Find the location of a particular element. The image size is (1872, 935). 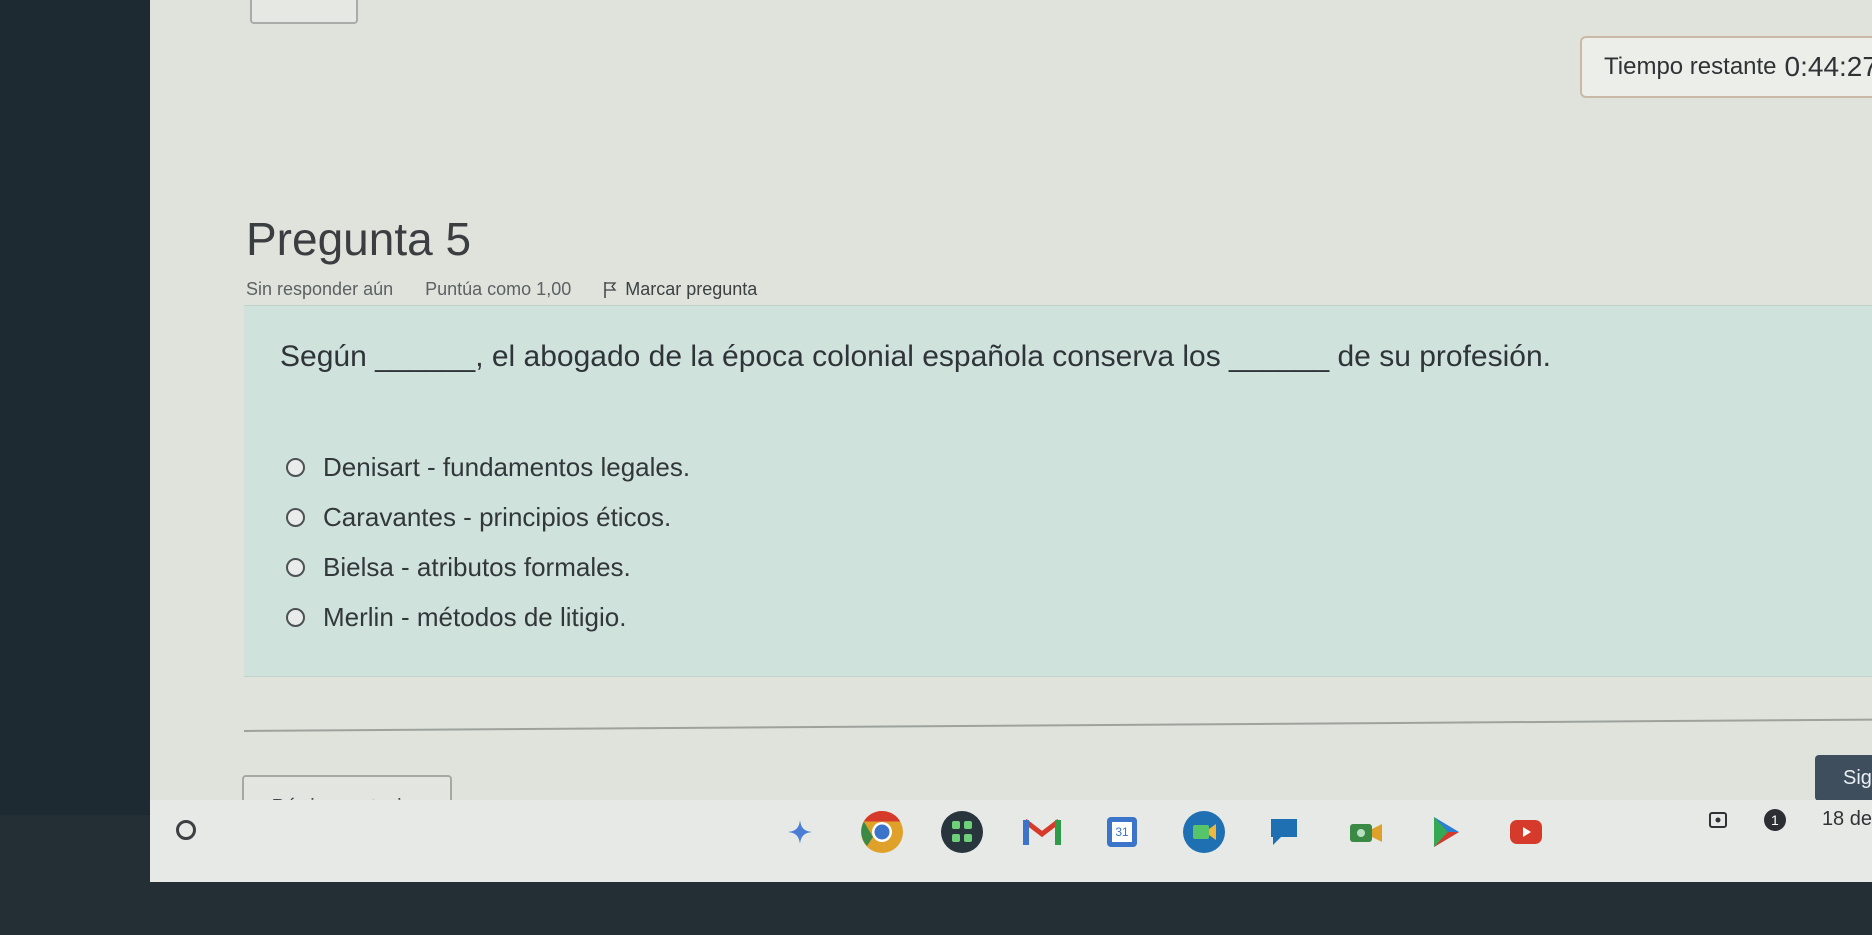

calendar-day: 31 is located at coordinates (1122, 832).